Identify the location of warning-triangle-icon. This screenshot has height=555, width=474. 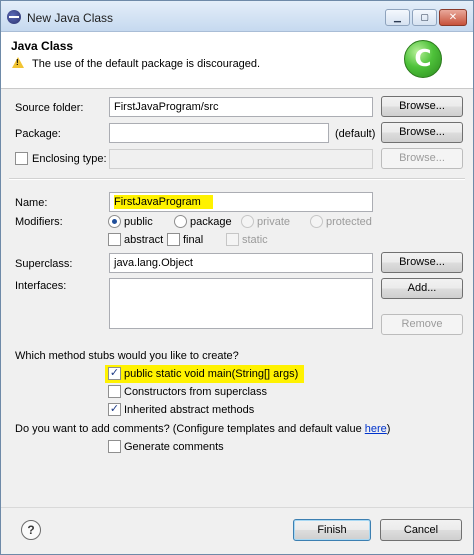
(18, 62).